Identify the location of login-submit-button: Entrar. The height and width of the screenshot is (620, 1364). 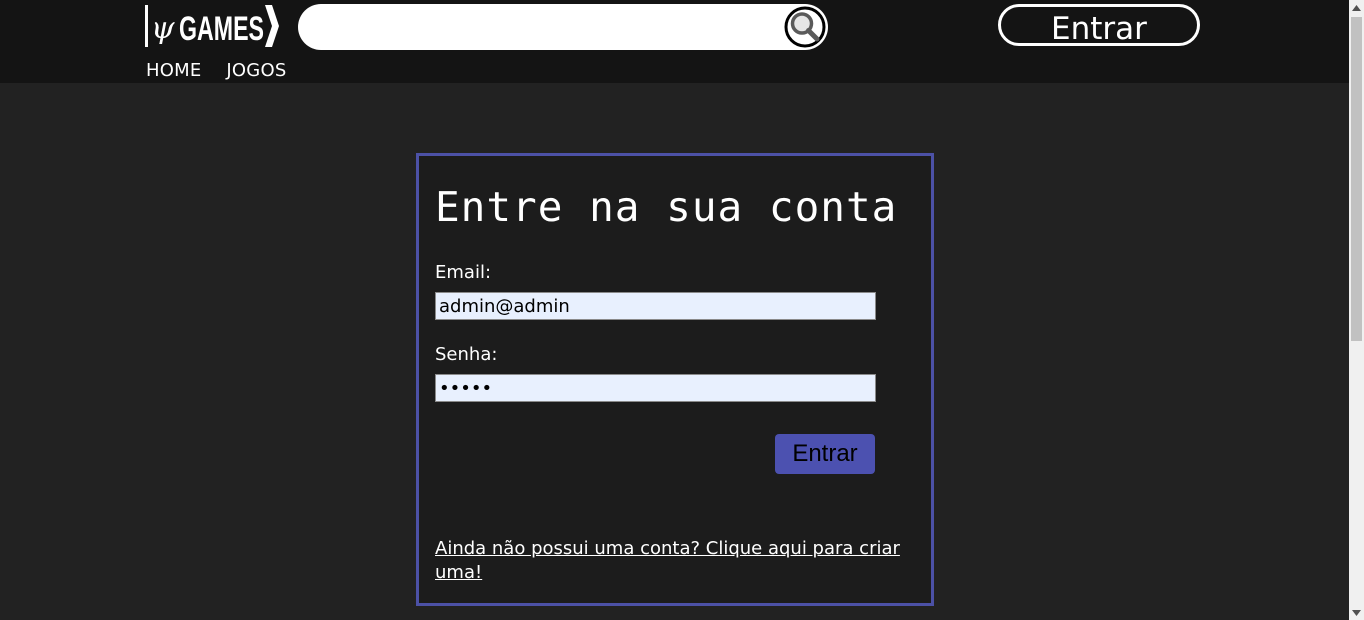
(825, 454).